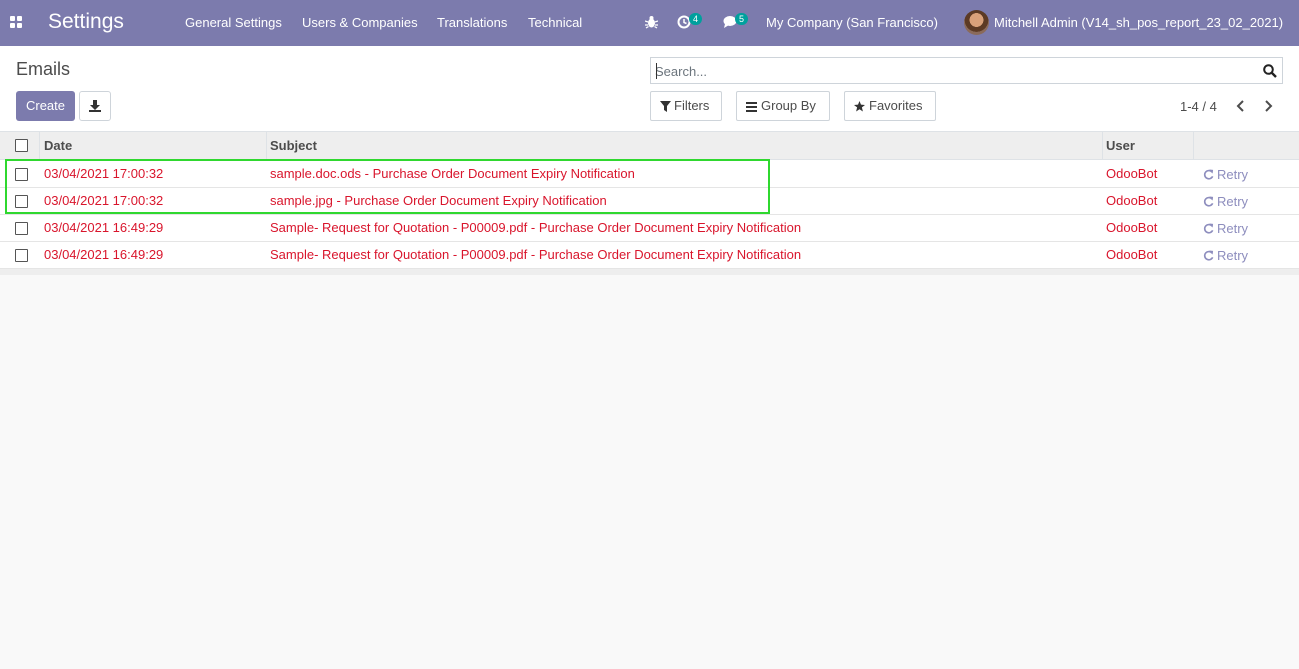 Image resolution: width=1299 pixels, height=669 pixels. I want to click on list-bars-icon, so click(751, 107).